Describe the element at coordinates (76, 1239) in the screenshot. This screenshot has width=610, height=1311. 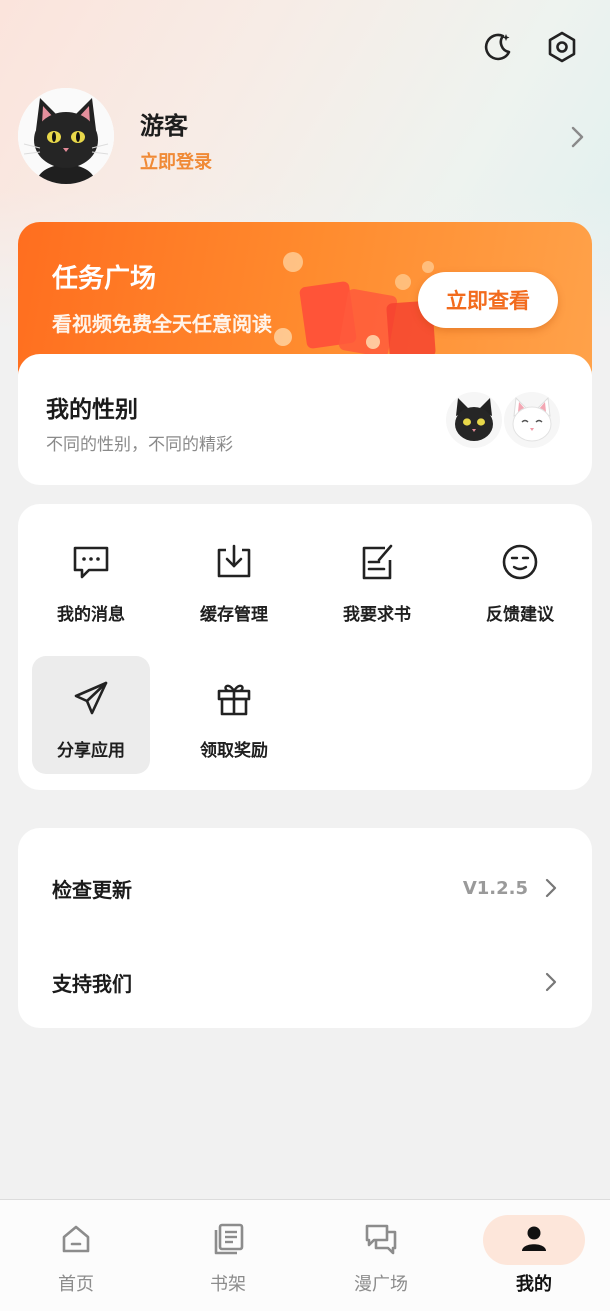
I see `home-icon` at that location.